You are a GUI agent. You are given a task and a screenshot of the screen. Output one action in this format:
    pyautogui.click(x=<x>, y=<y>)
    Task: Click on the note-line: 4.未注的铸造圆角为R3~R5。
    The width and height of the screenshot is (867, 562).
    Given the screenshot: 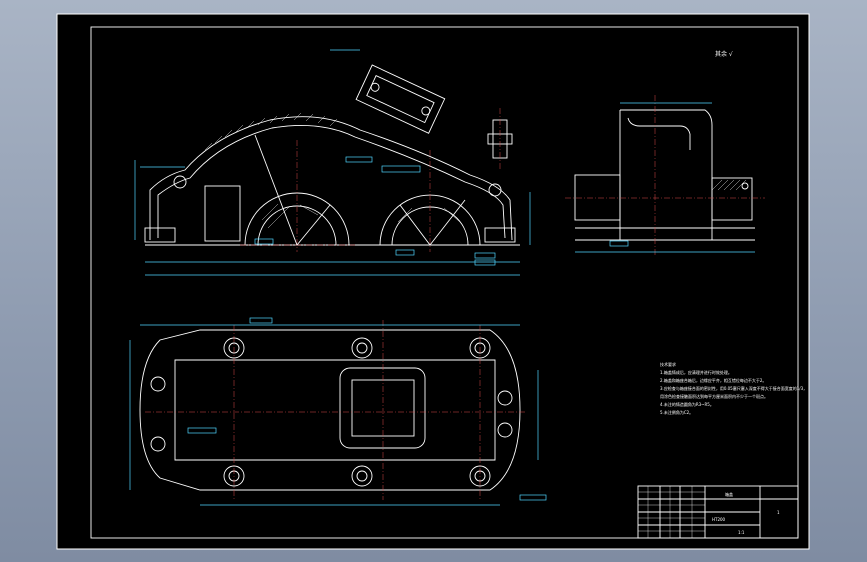 What is the action you would take?
    pyautogui.click(x=687, y=404)
    